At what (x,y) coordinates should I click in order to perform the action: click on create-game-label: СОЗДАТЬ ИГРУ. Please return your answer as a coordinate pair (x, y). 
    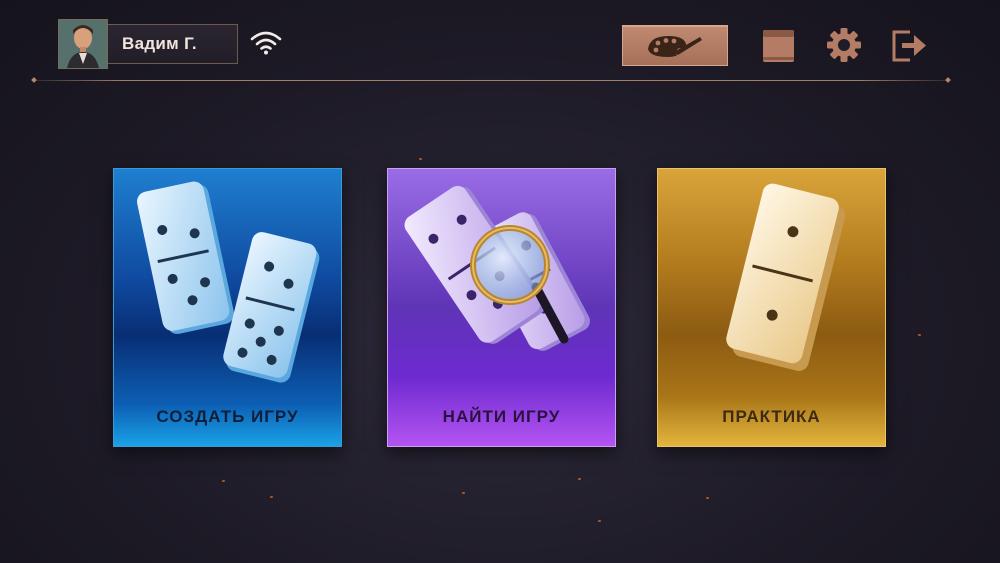
    Looking at the image, I should click on (227, 416).